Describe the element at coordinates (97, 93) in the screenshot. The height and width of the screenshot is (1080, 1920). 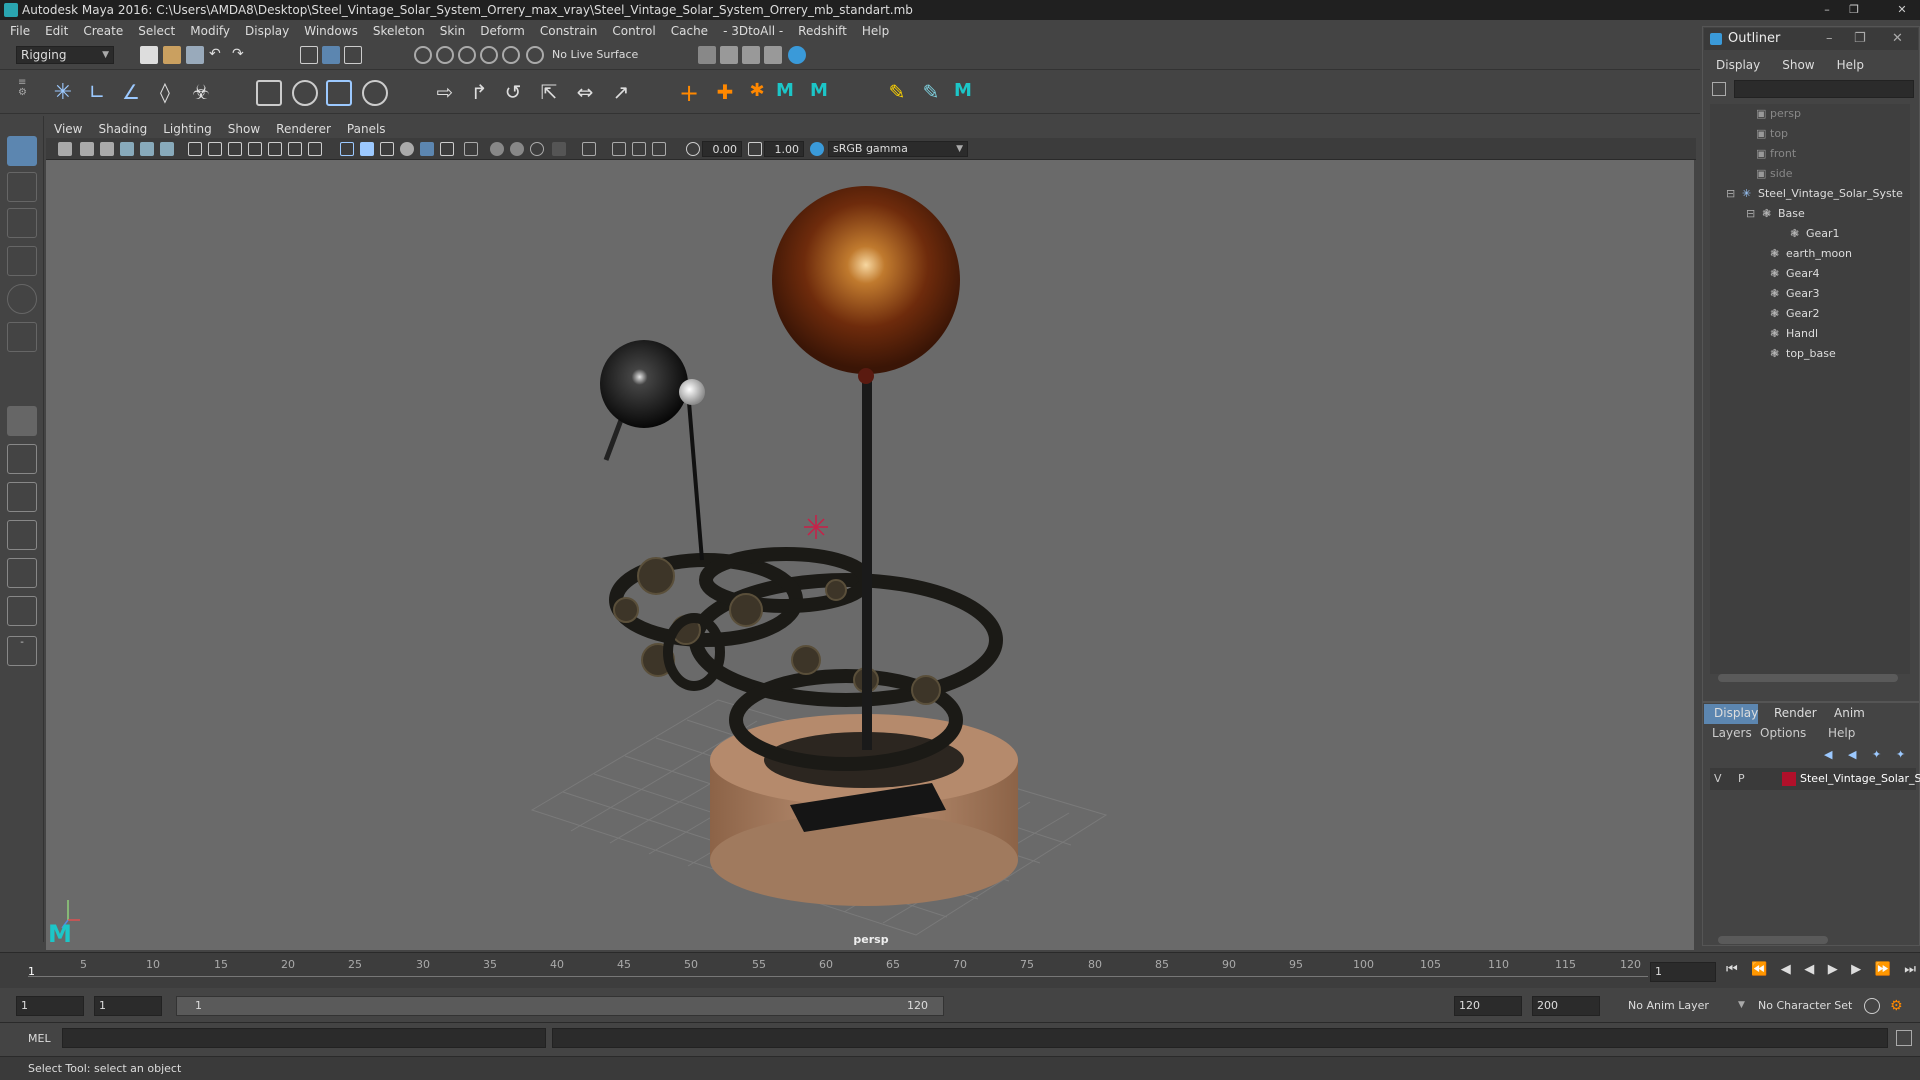
I see `ik-handle-icon: ∟` at that location.